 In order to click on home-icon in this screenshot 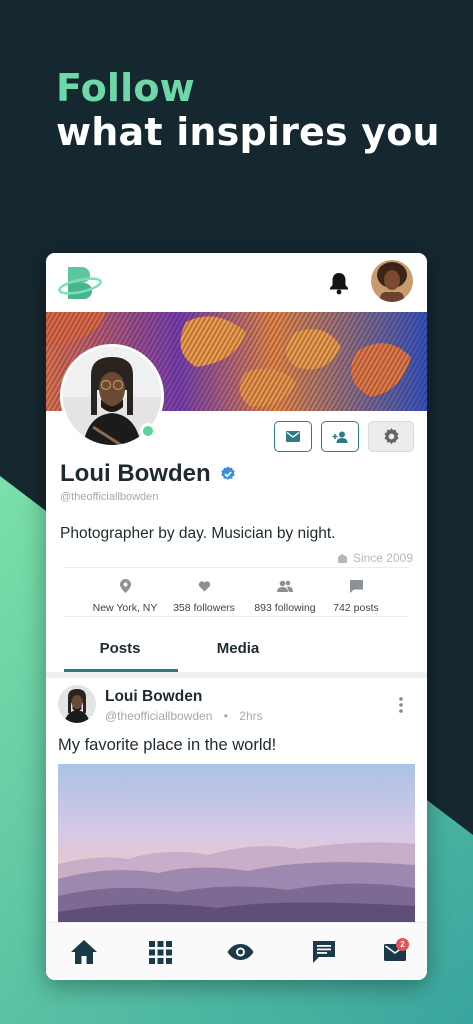, I will do `click(84, 952)`.